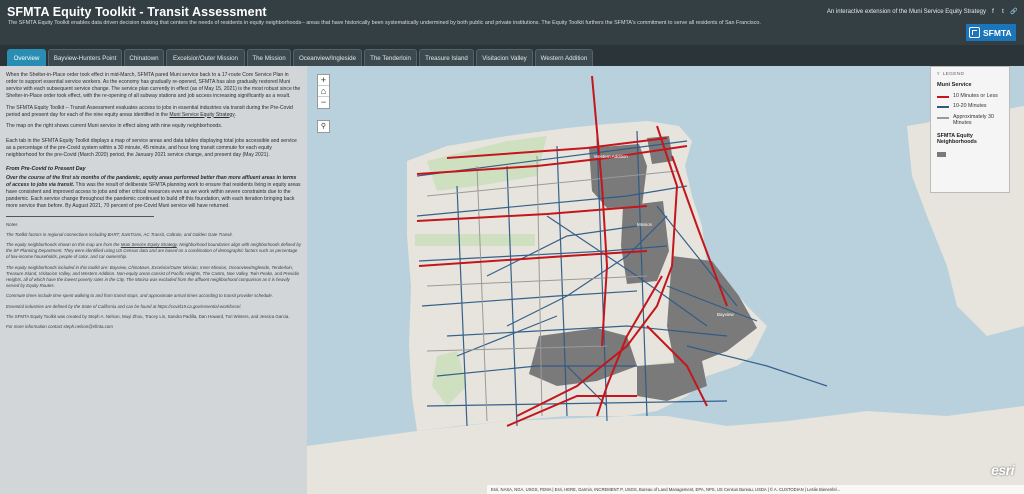  What do you see at coordinates (564, 57) in the screenshot?
I see `tab-western-addition: Western Addition` at bounding box center [564, 57].